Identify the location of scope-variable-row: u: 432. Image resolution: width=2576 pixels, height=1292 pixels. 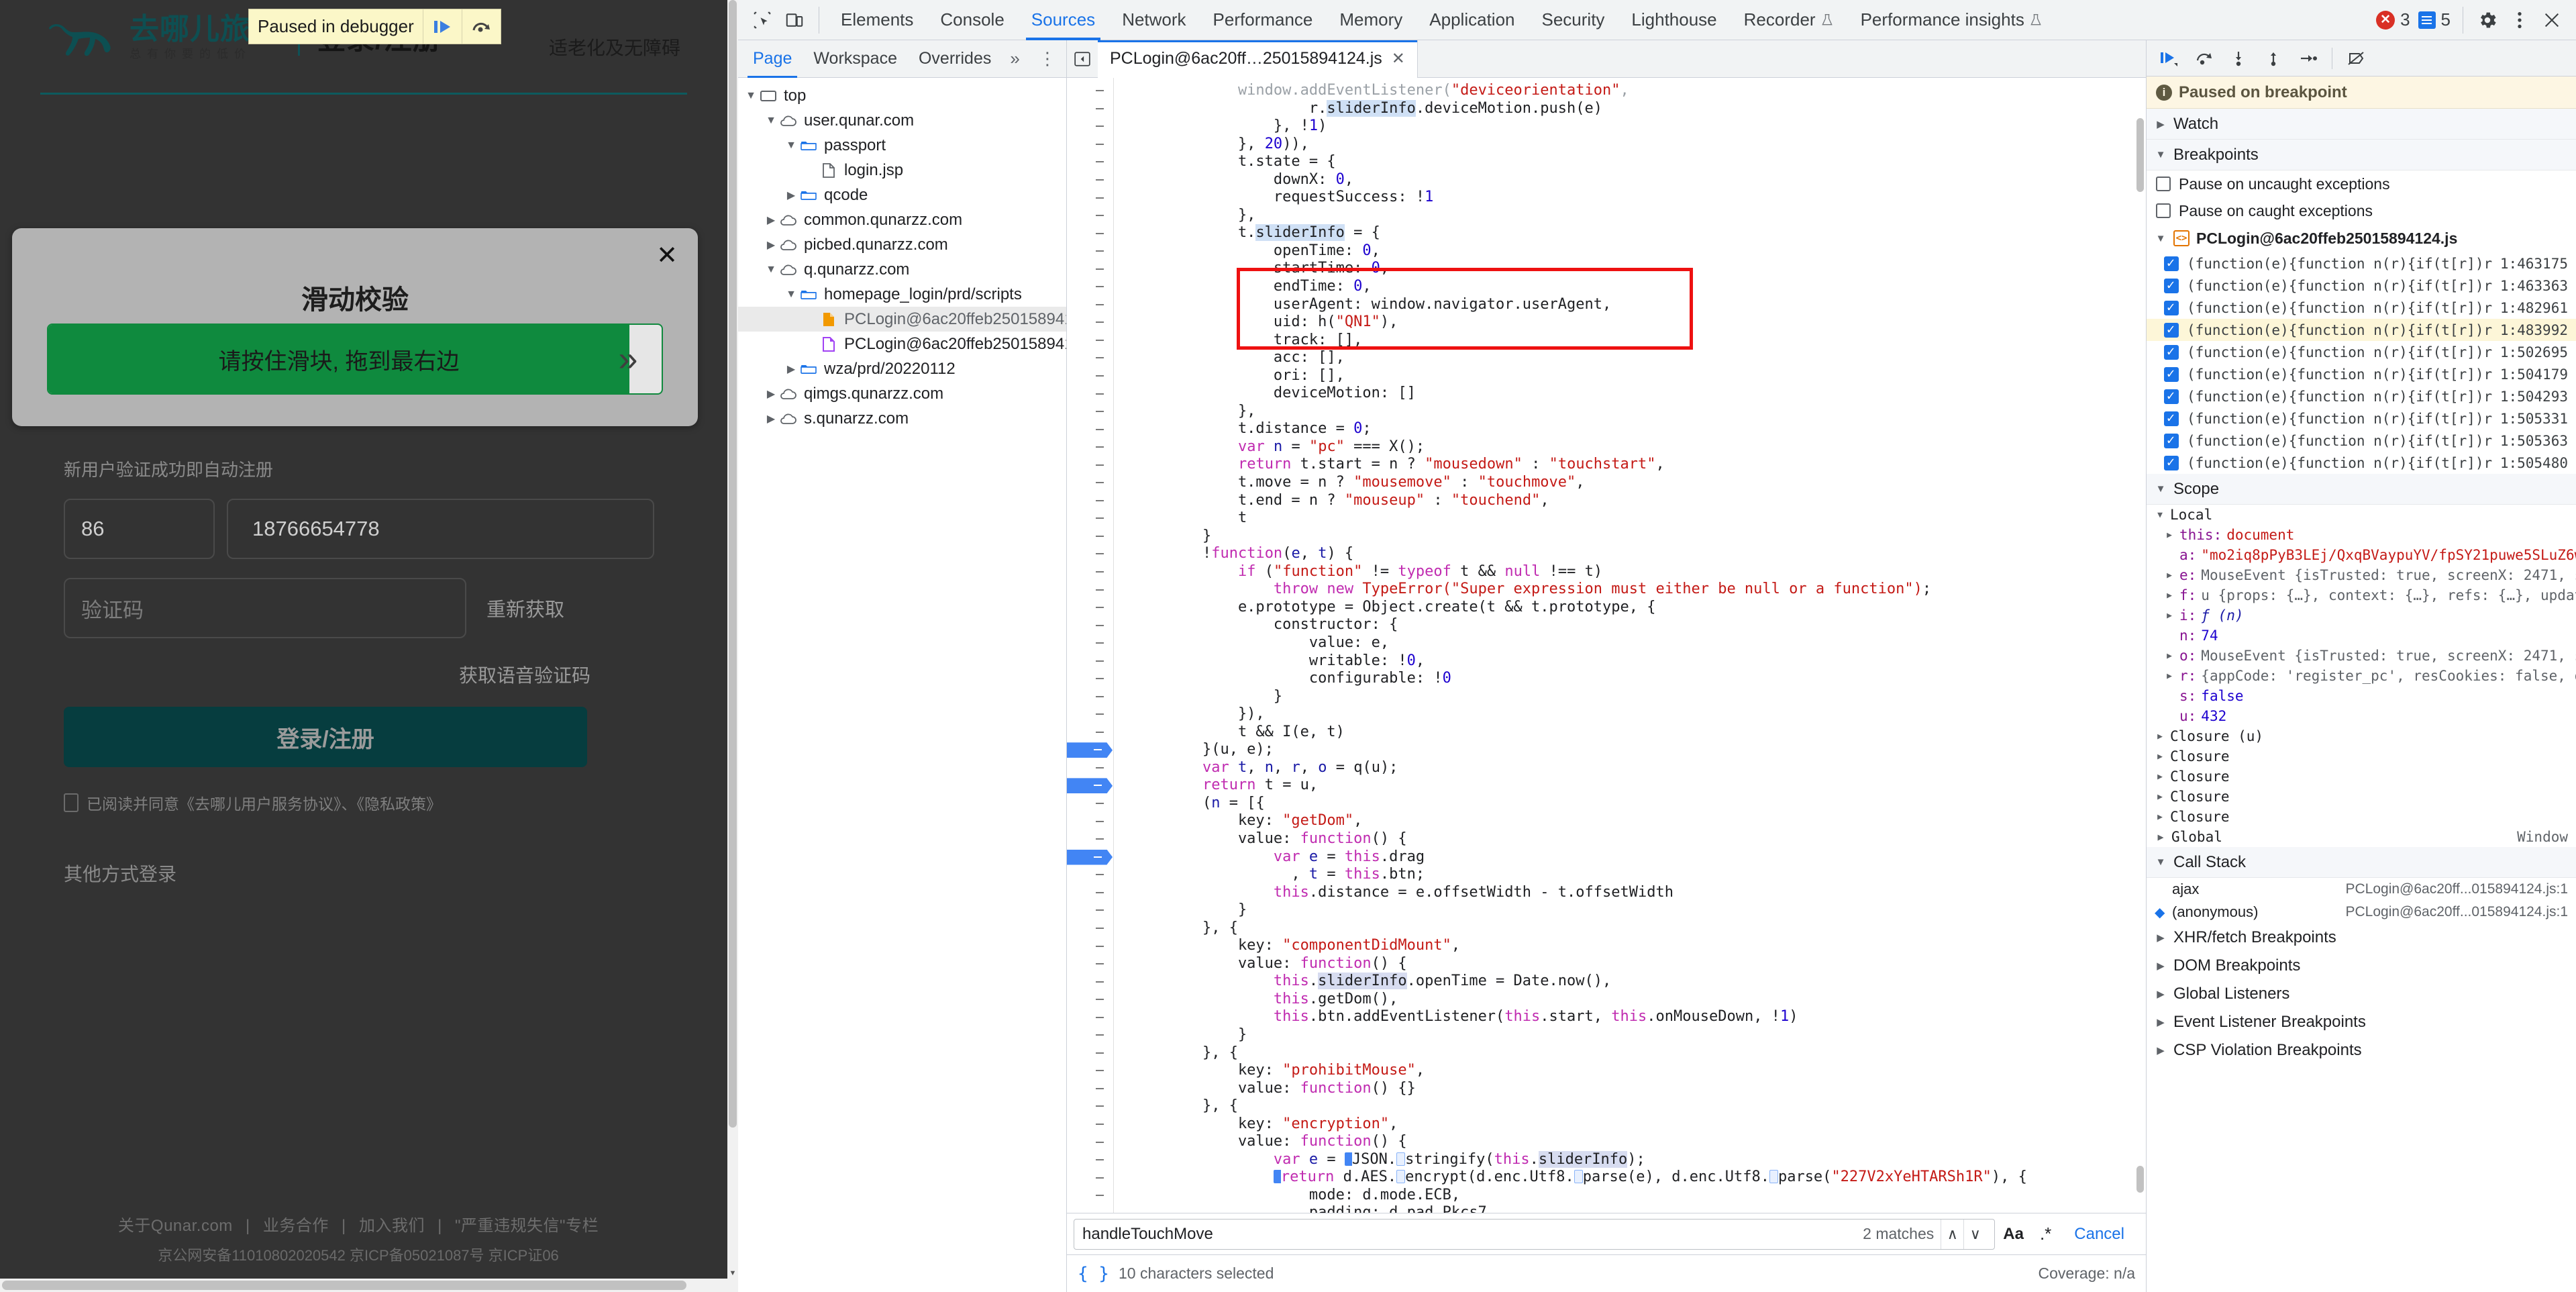
(2361, 716).